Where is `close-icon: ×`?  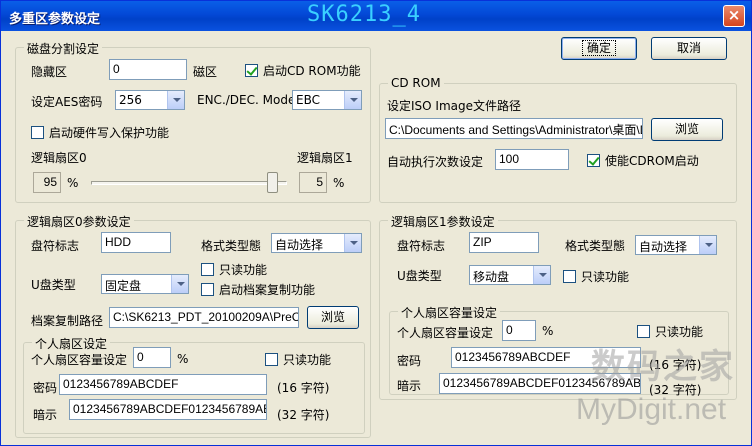
close-icon: × is located at coordinates (734, 15).